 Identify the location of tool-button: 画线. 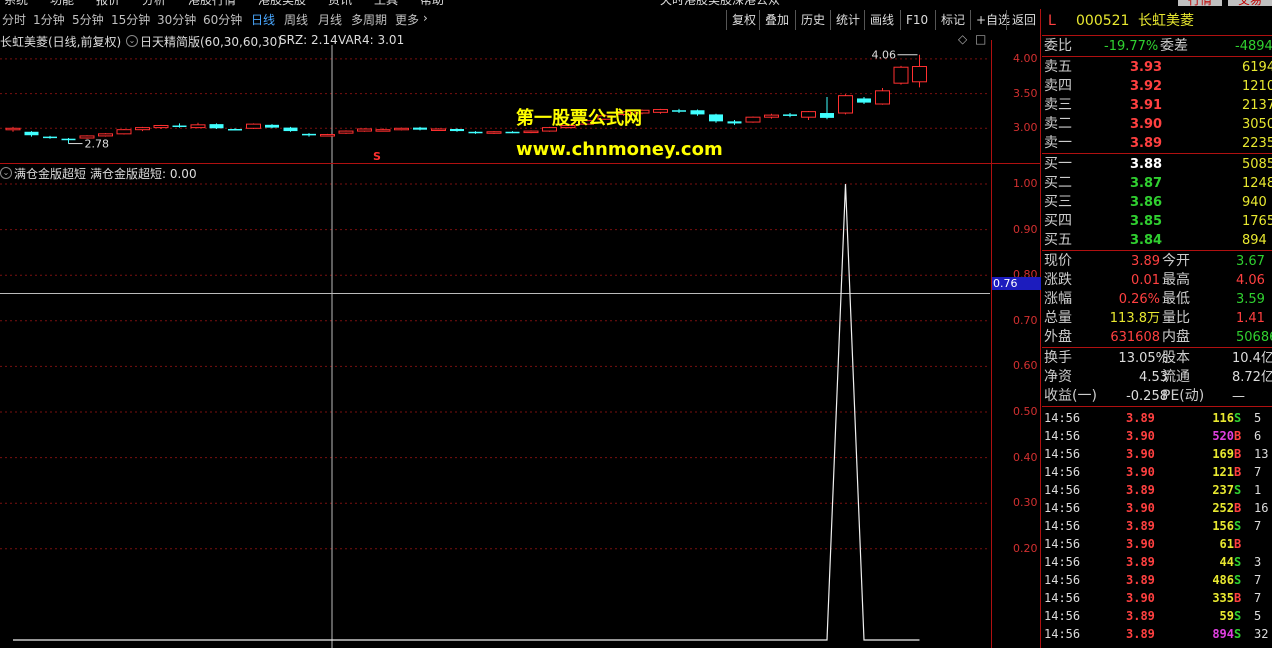
(881, 20).